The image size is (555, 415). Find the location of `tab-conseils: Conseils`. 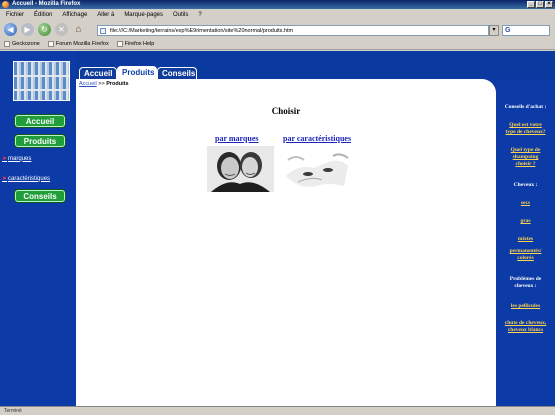

tab-conseils: Conseils is located at coordinates (177, 73).